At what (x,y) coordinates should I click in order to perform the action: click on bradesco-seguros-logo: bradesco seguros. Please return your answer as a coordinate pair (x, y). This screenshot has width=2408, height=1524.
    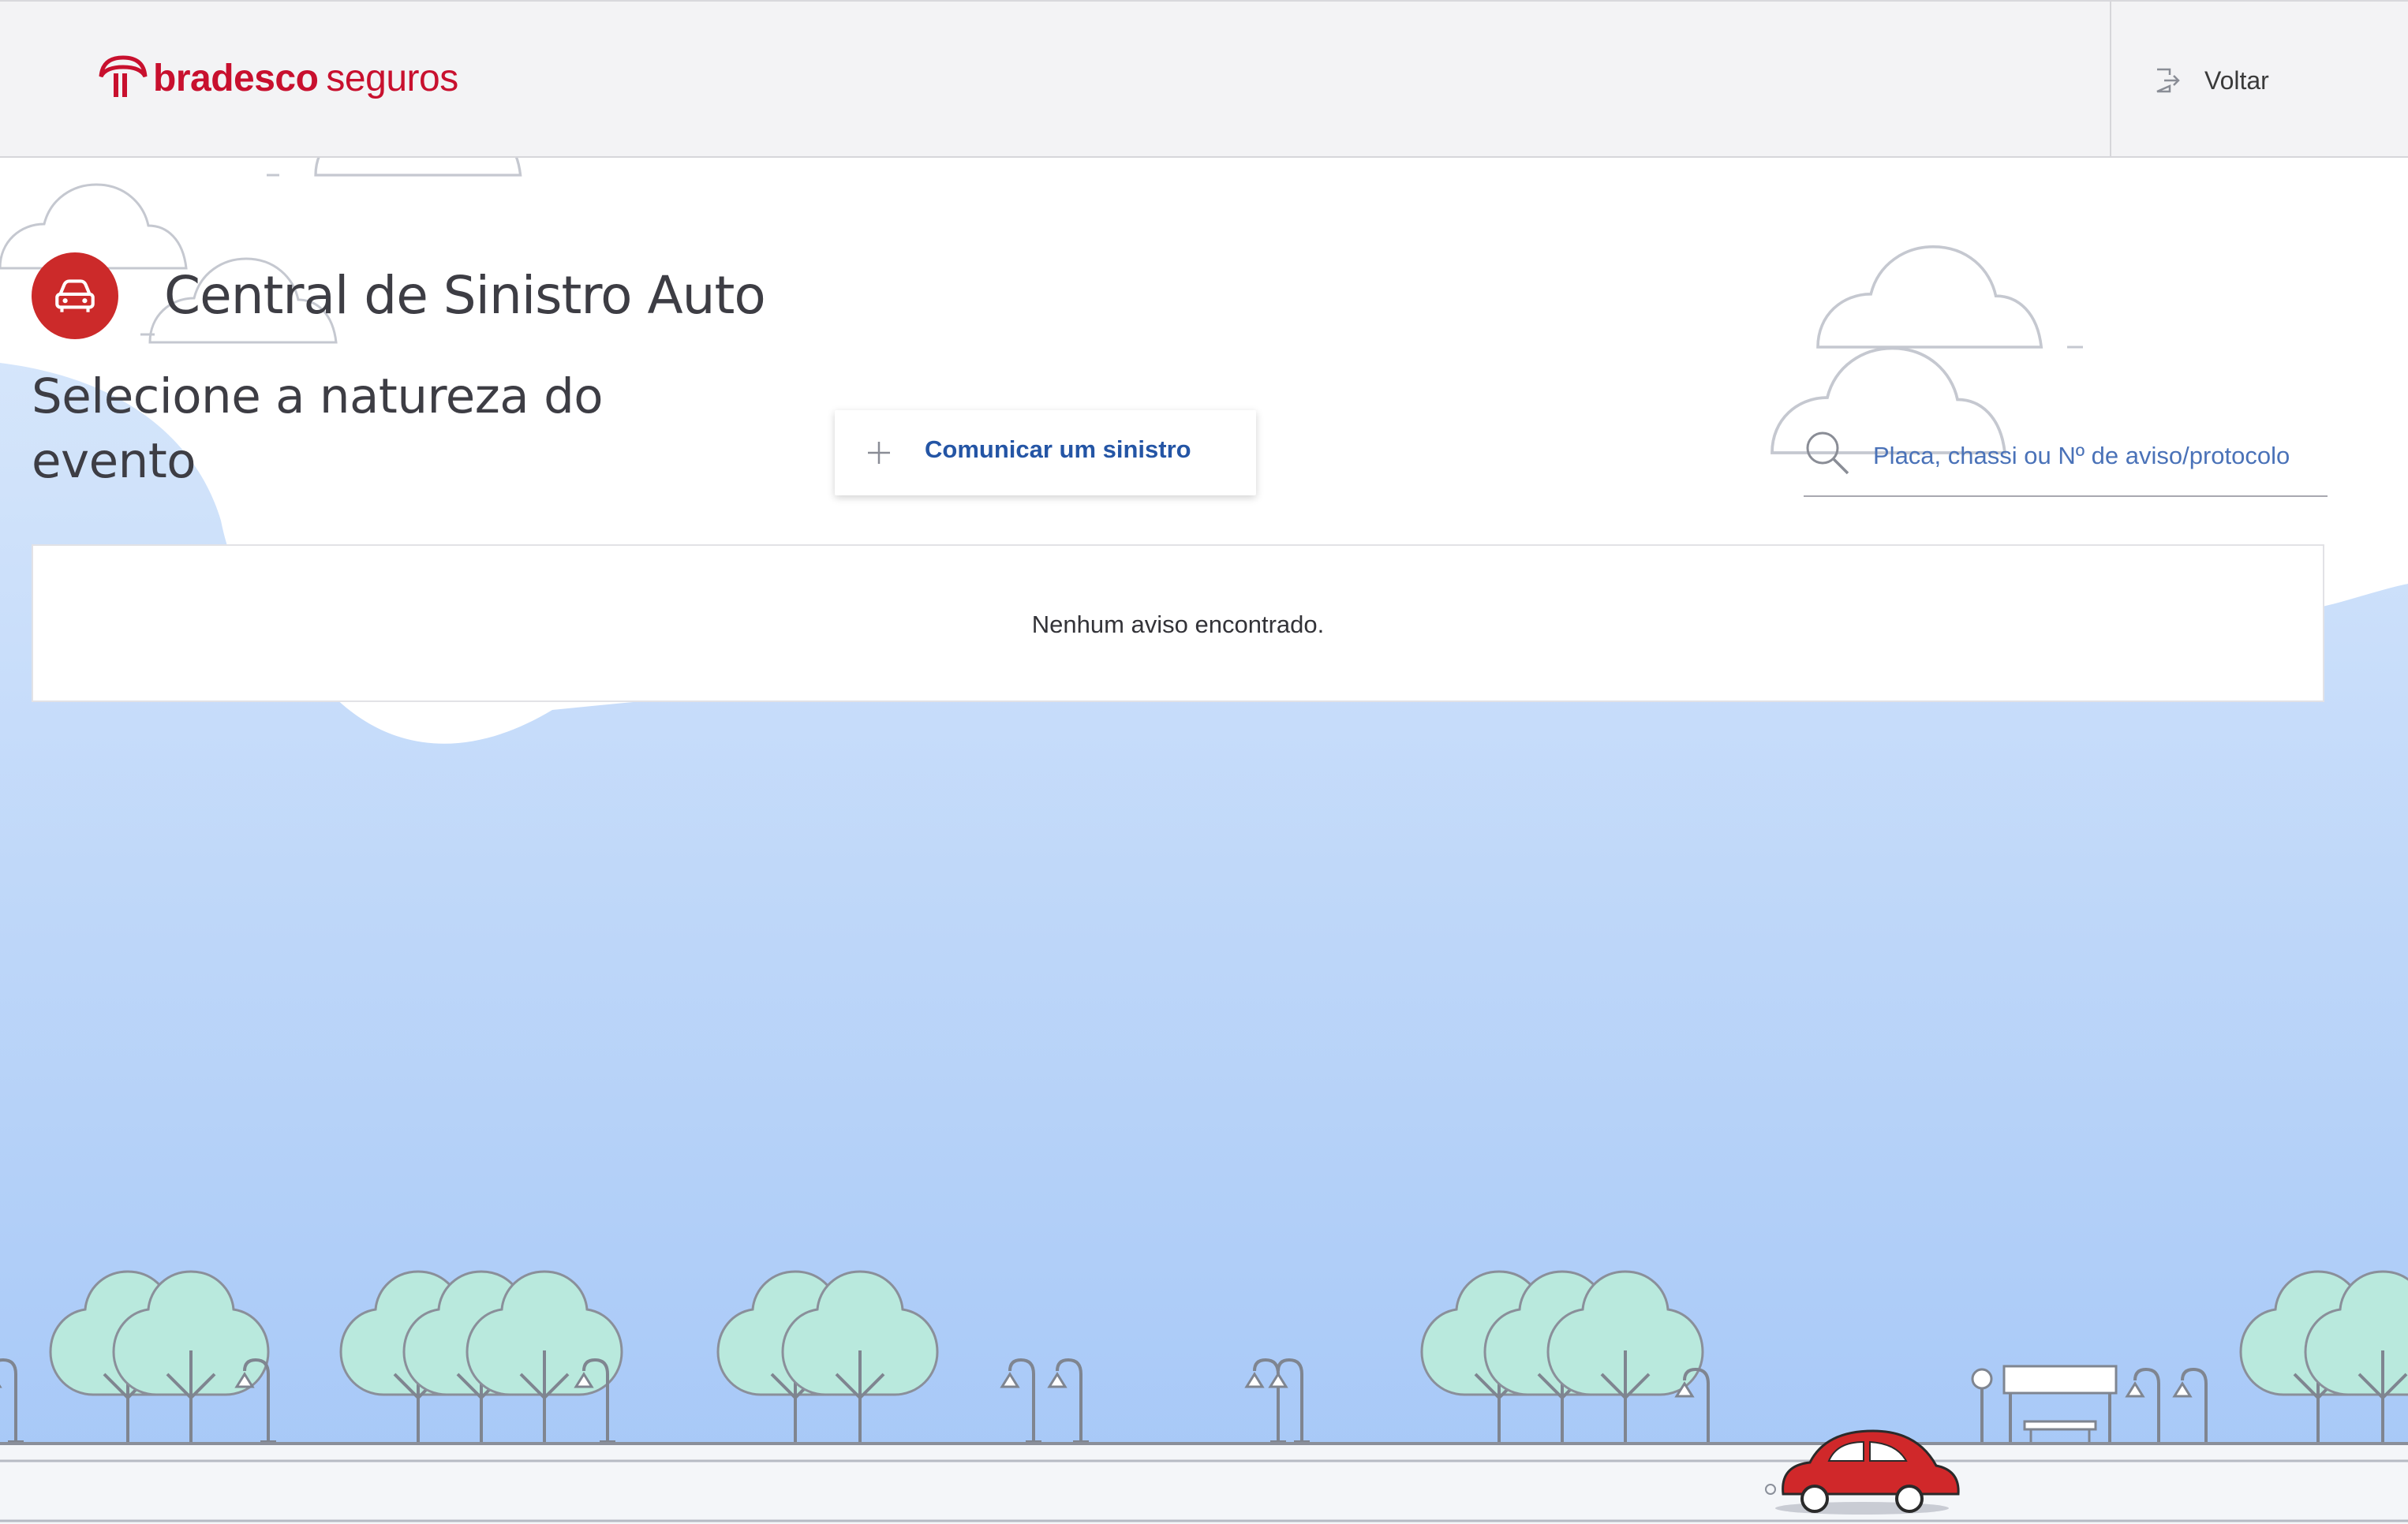
    Looking at the image, I should click on (277, 78).